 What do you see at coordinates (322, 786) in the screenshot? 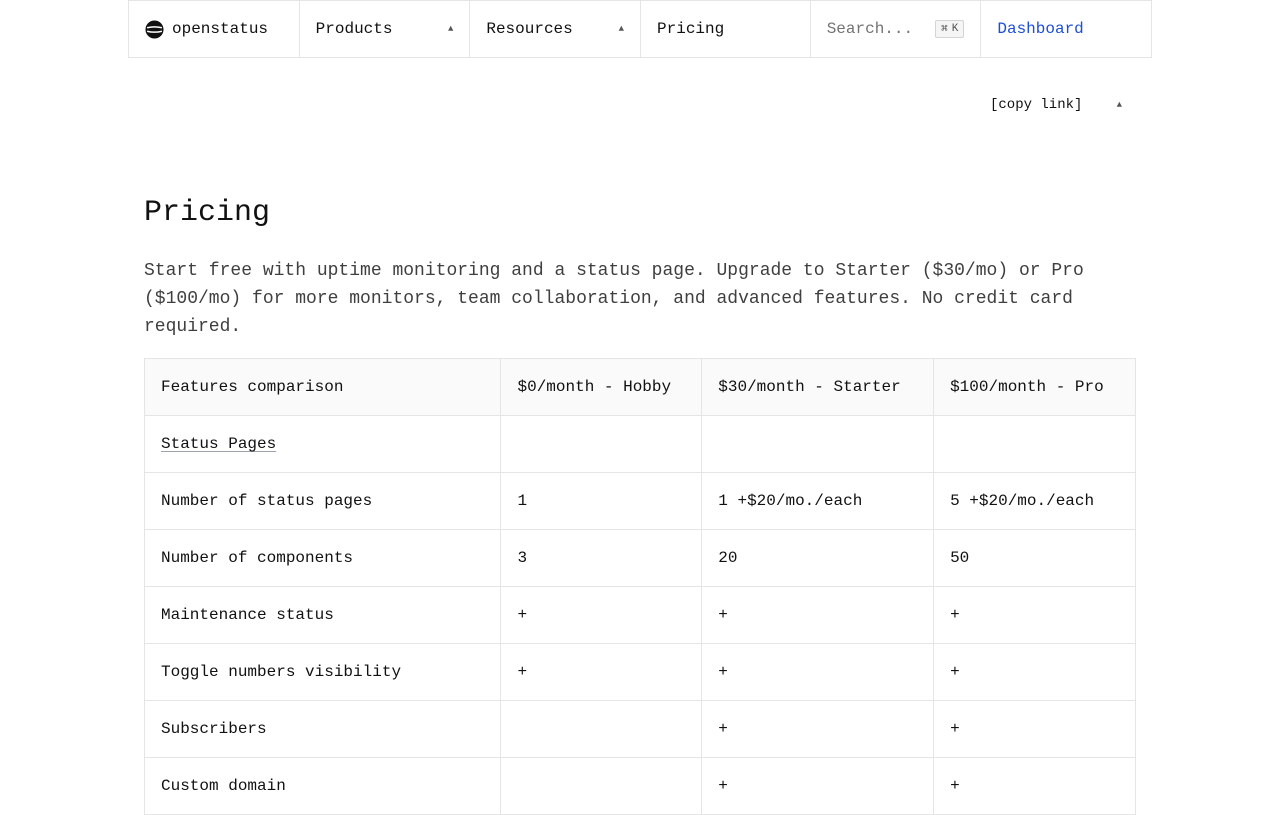
I see `feature-name: Custom domain` at bounding box center [322, 786].